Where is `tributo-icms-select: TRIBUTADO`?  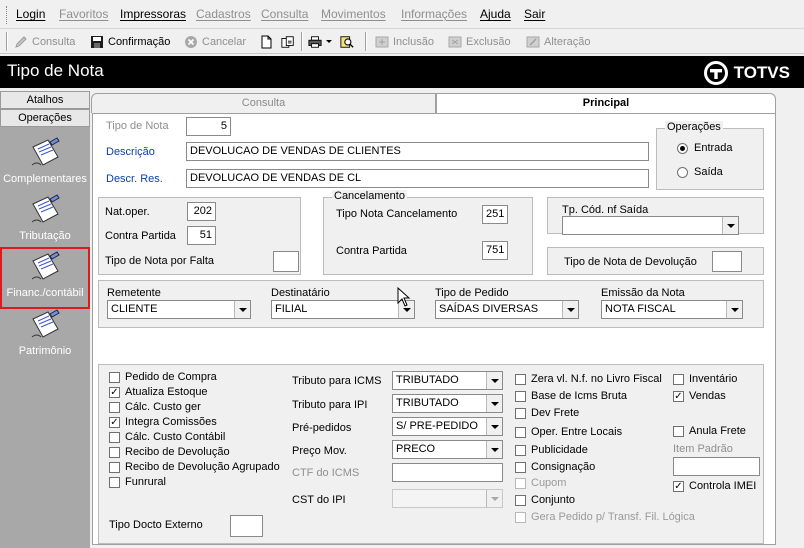
tributo-icms-select: TRIBUTADO is located at coordinates (447, 380).